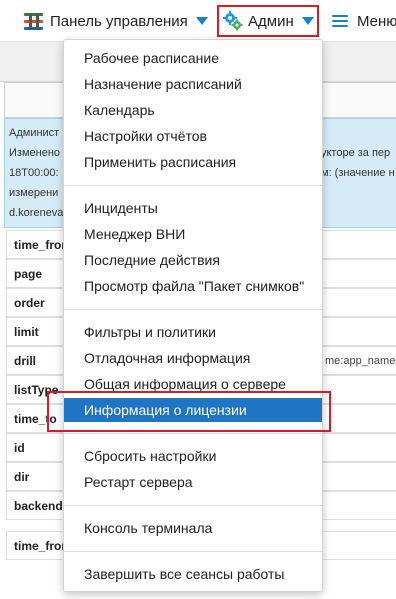  Describe the element at coordinates (193, 260) in the screenshot. I see `menu-item-recent-actions: Последние действия` at that location.